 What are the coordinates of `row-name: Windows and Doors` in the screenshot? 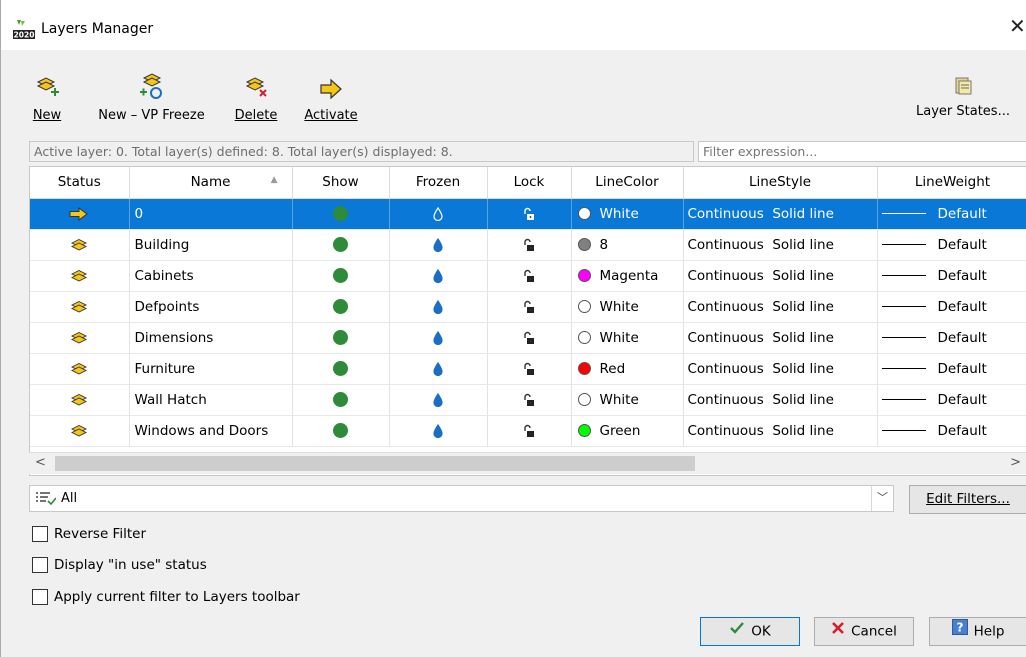 It's located at (211, 431).